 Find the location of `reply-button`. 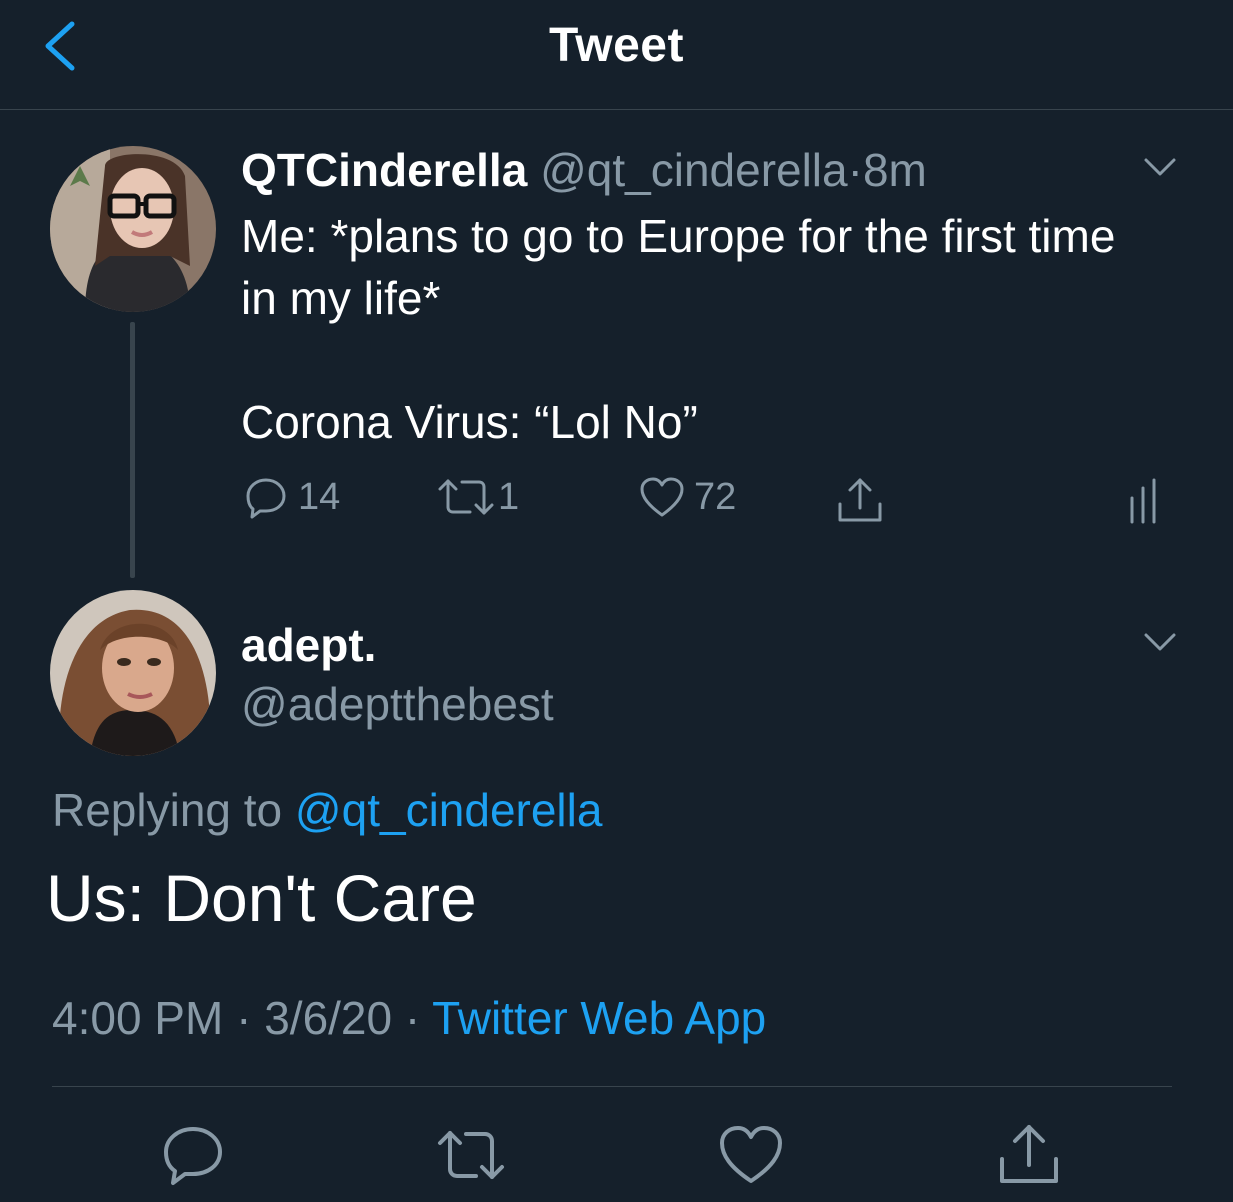

reply-button is located at coordinates (193, 1155).